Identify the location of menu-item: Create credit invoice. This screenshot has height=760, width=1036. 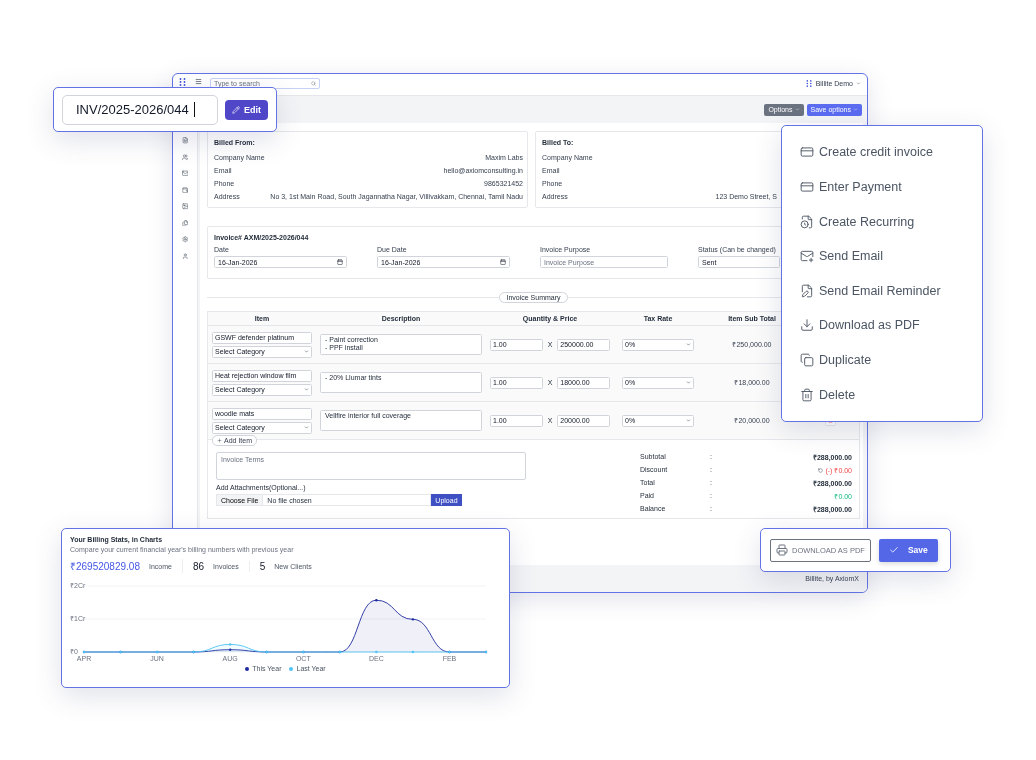
(882, 152).